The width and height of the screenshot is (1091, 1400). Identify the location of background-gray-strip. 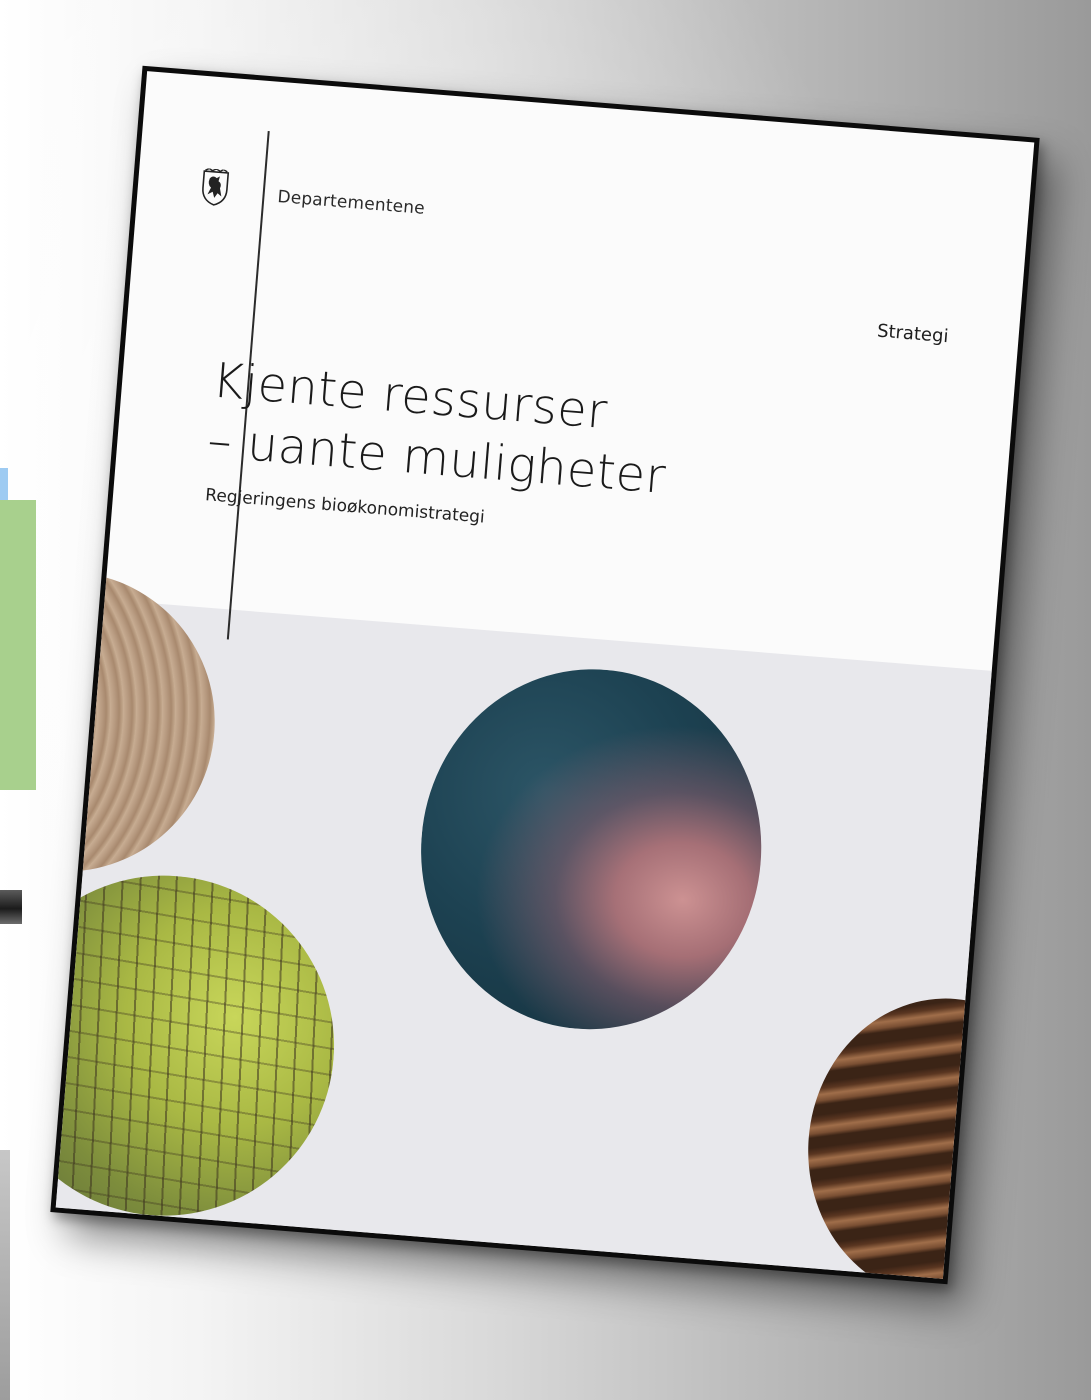
(5, 1275).